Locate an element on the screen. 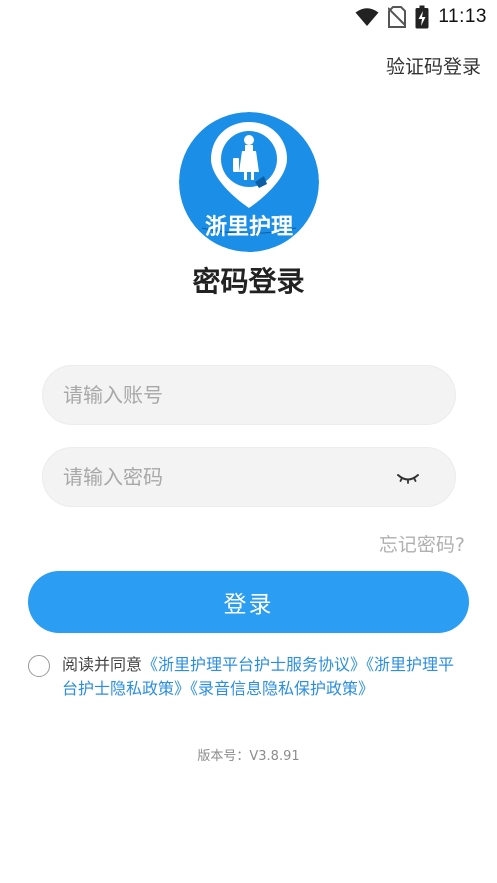  wifi-icon is located at coordinates (367, 17).